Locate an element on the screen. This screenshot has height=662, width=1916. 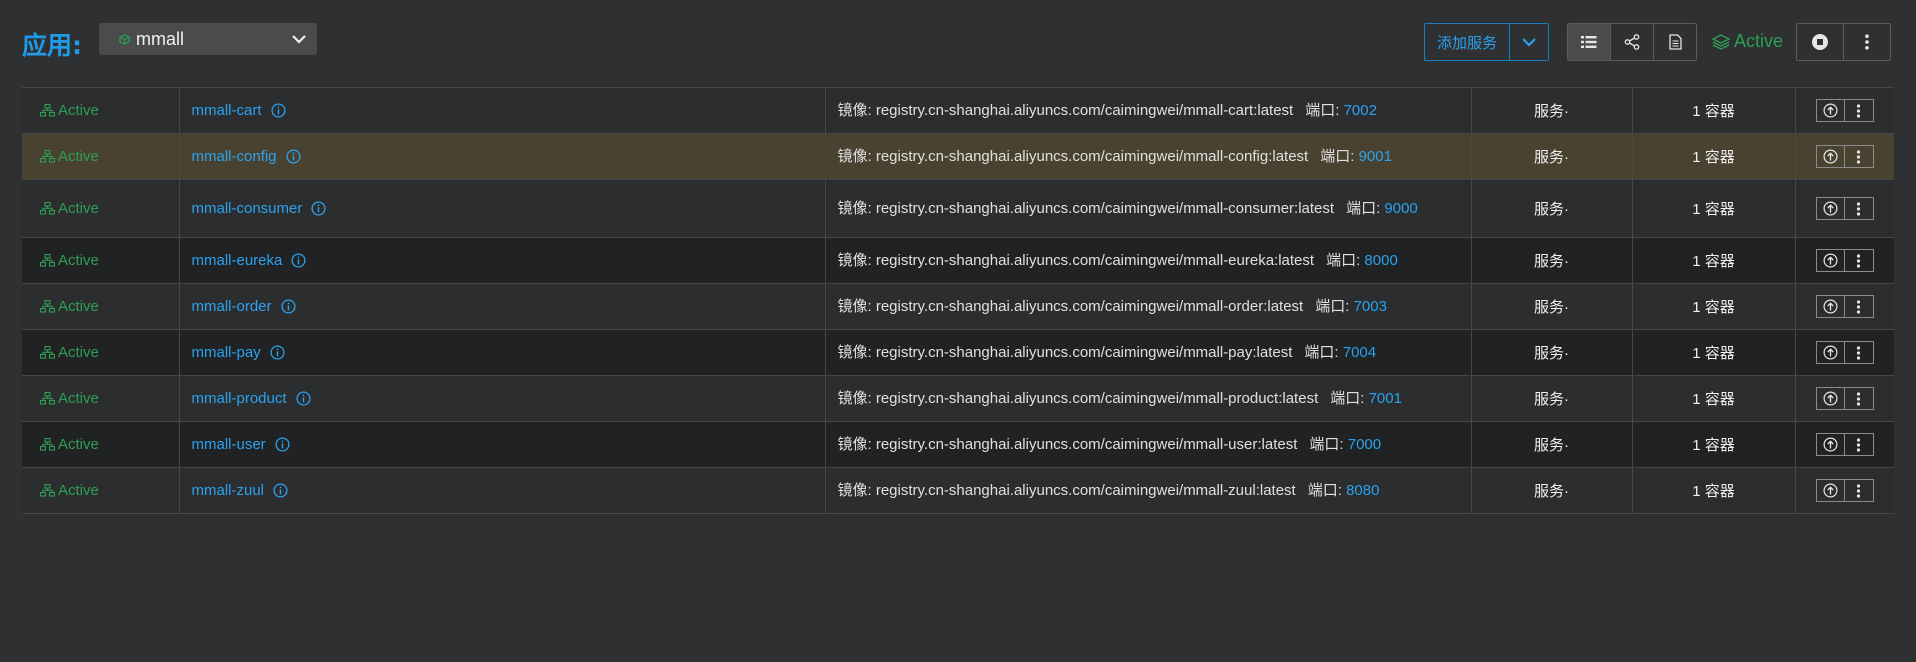
port-link: 8000 is located at coordinates (1380, 260).